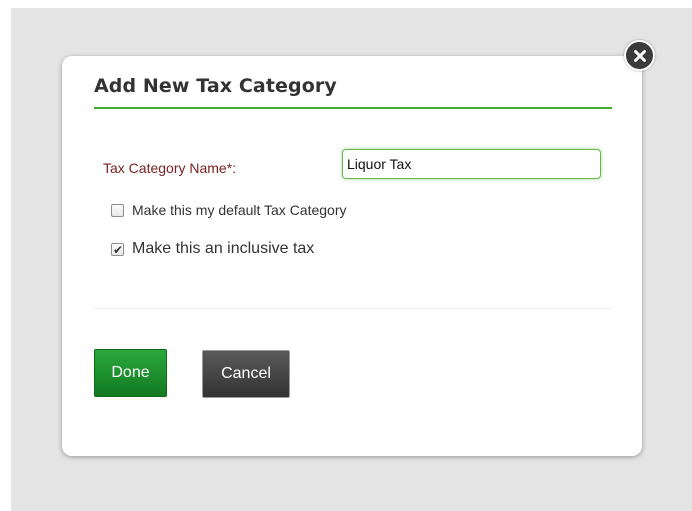  I want to click on inclusive-tax-checkbox: ✔, so click(117, 249).